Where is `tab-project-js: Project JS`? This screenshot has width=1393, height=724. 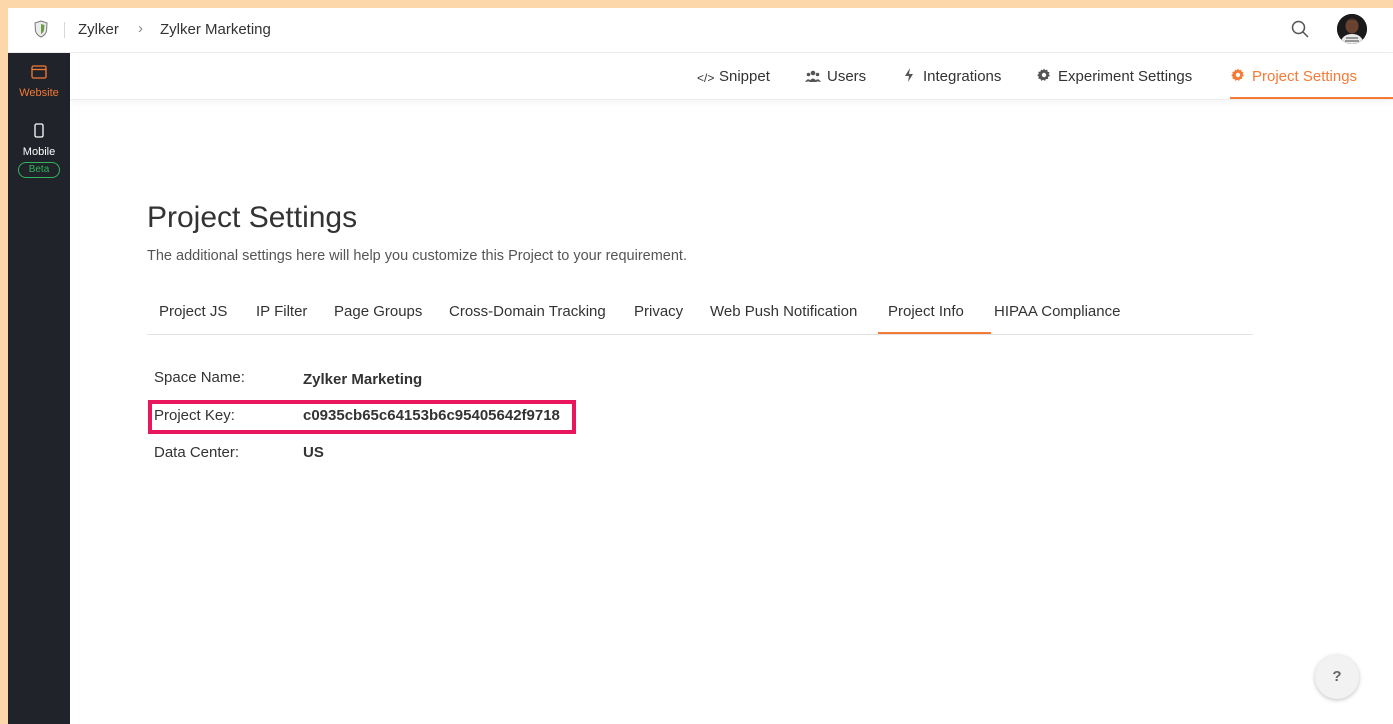
tab-project-js: Project JS is located at coordinates (193, 311).